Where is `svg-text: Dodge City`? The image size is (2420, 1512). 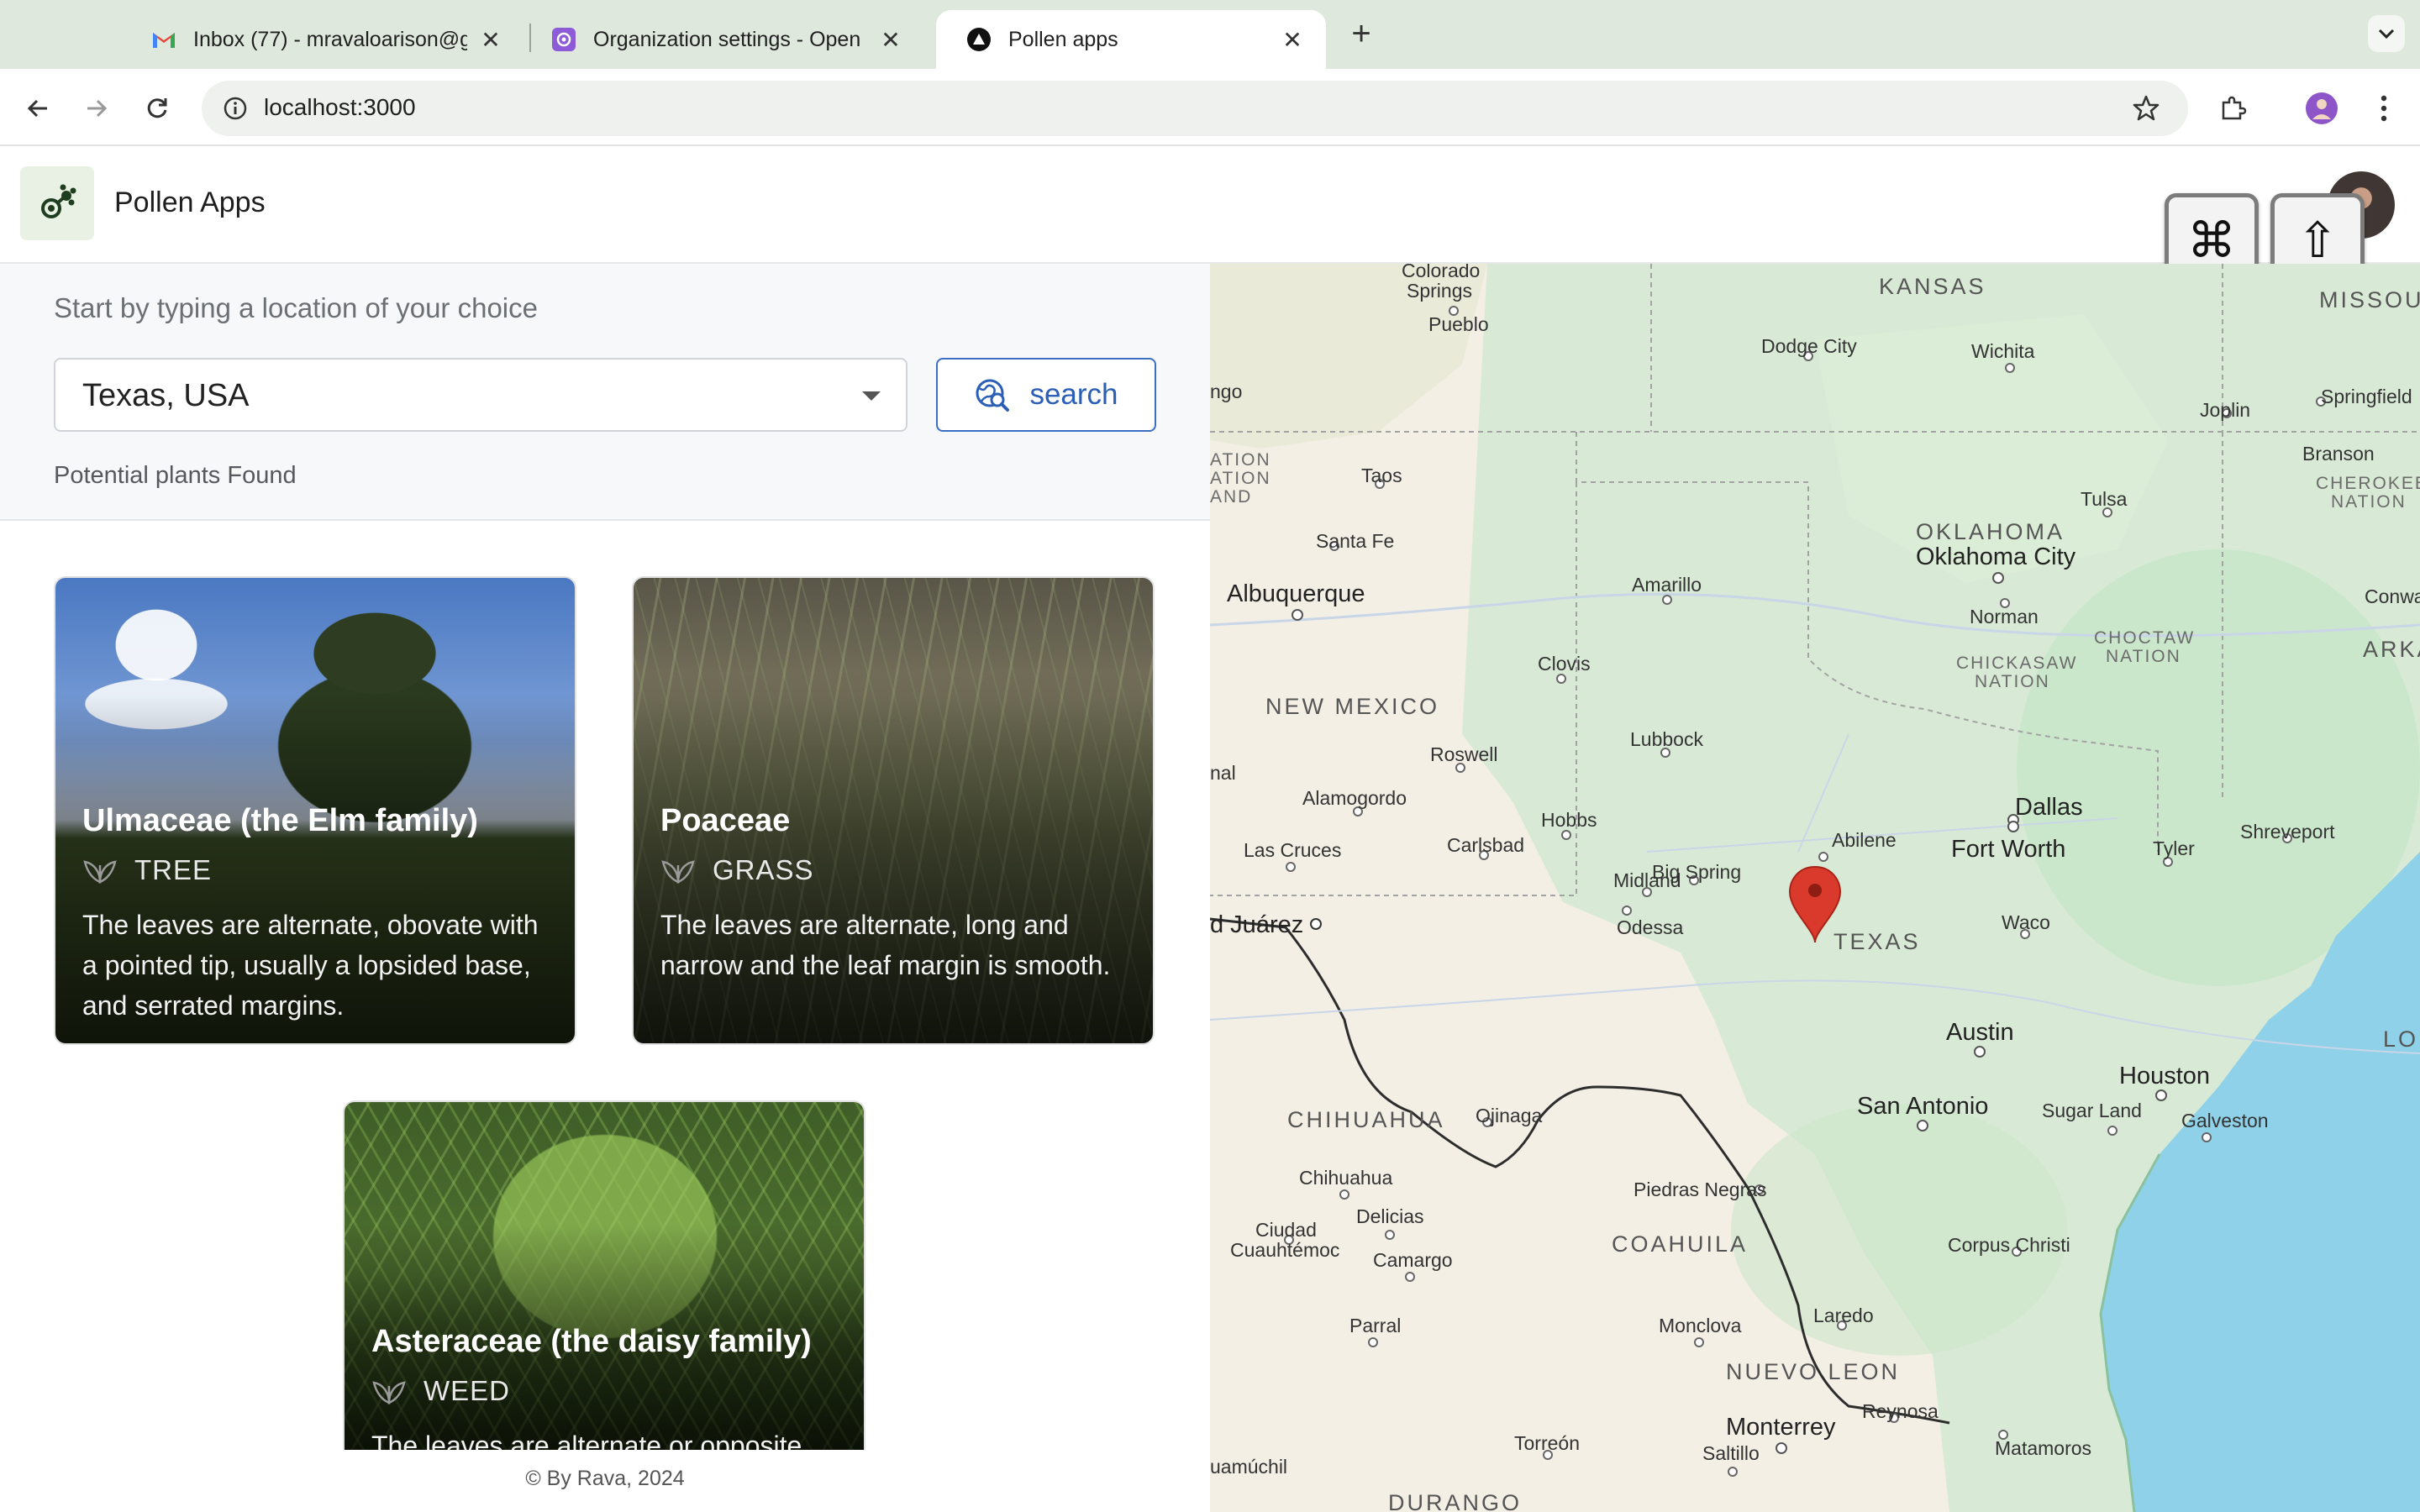
svg-text: Dodge City is located at coordinates (1809, 346).